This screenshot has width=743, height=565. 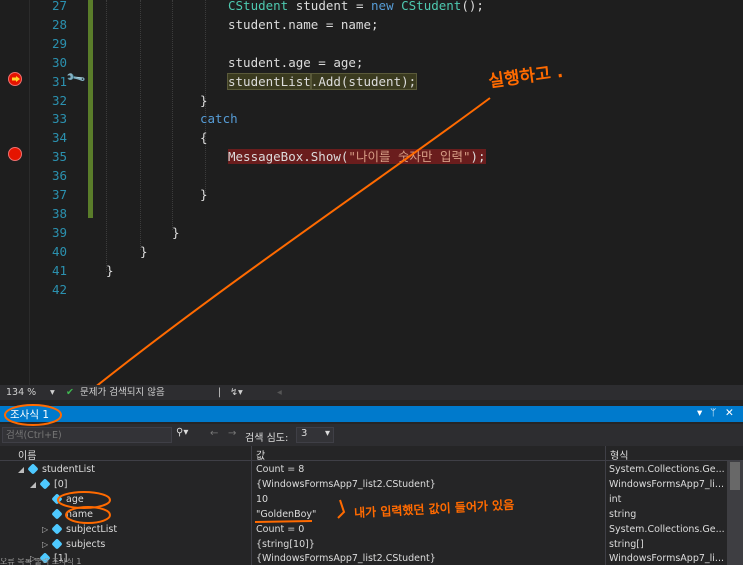 What do you see at coordinates (371, 561) in the screenshot?
I see `bottom-tab-strip: 오류 목록 출력 조사식 1` at bounding box center [371, 561].